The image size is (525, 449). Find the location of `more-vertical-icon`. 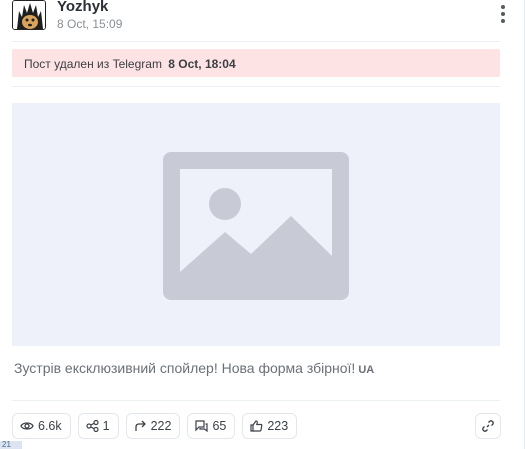

more-vertical-icon is located at coordinates (503, 14).